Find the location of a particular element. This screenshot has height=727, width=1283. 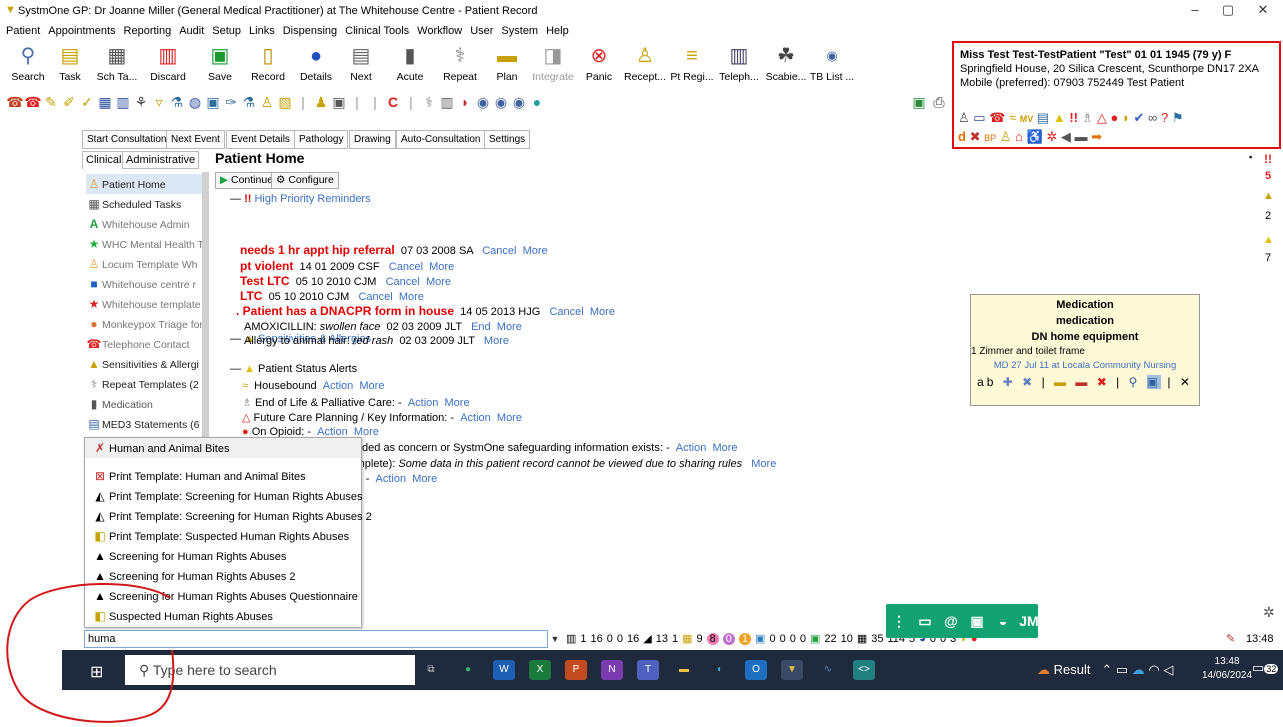

inbox-icon: ▦ is located at coordinates (687, 639).